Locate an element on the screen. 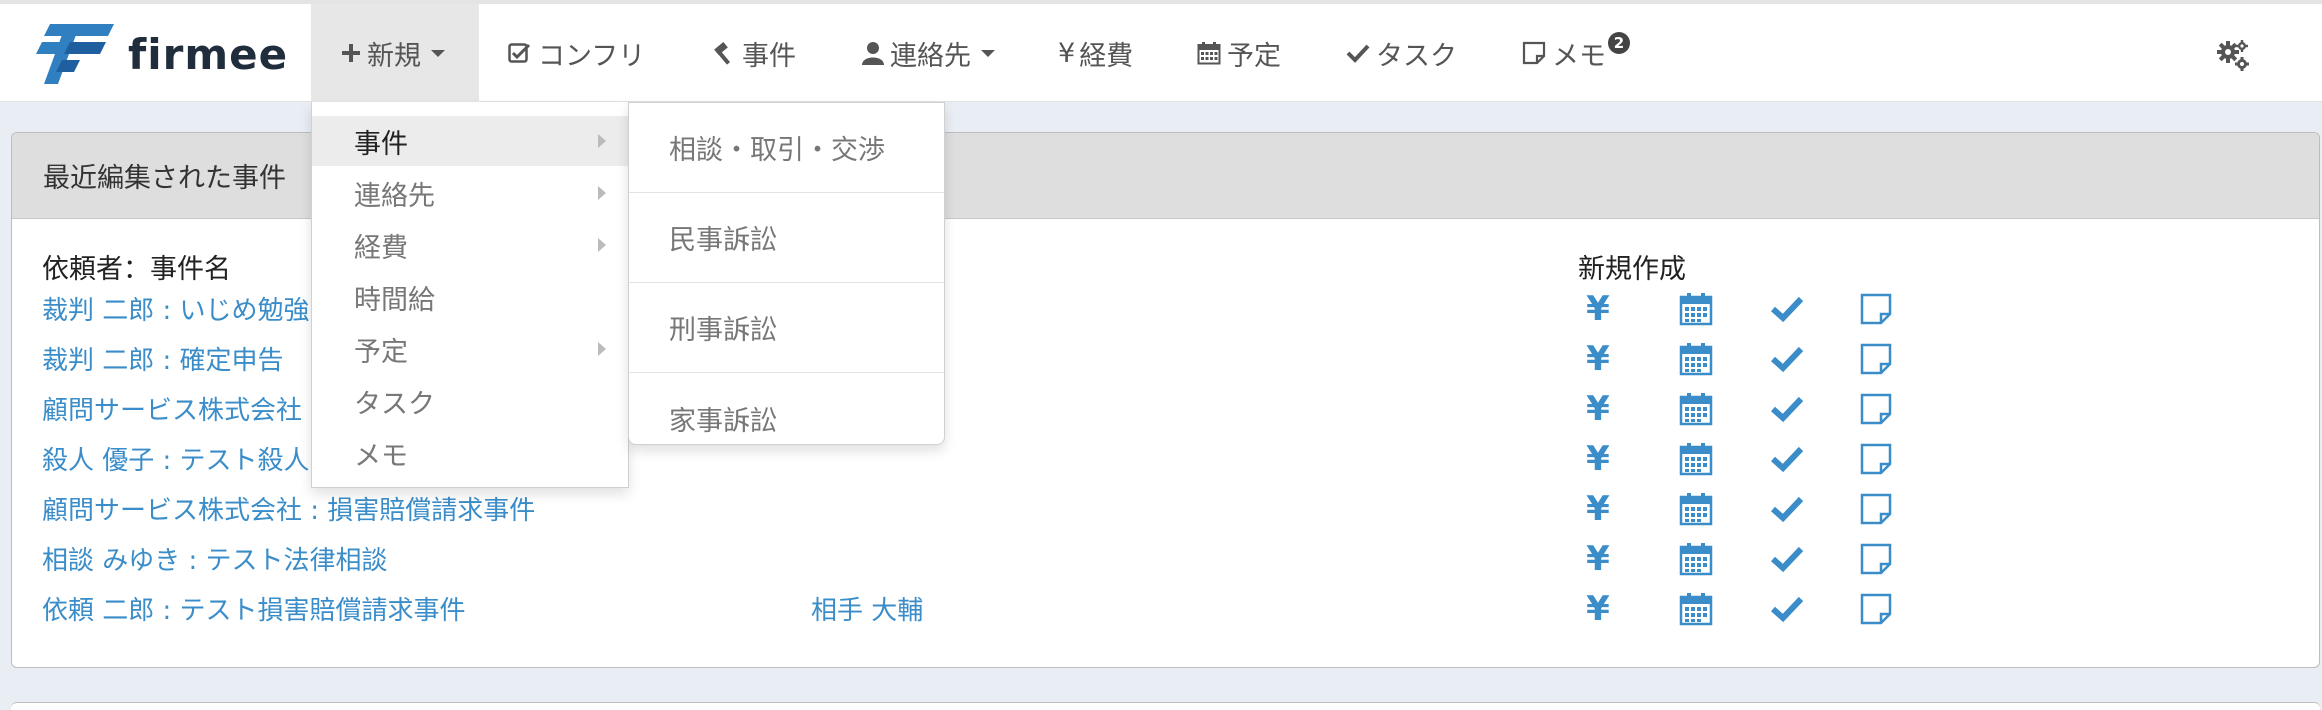  nav-expenses-label: 経費 is located at coordinates (1106, 56).